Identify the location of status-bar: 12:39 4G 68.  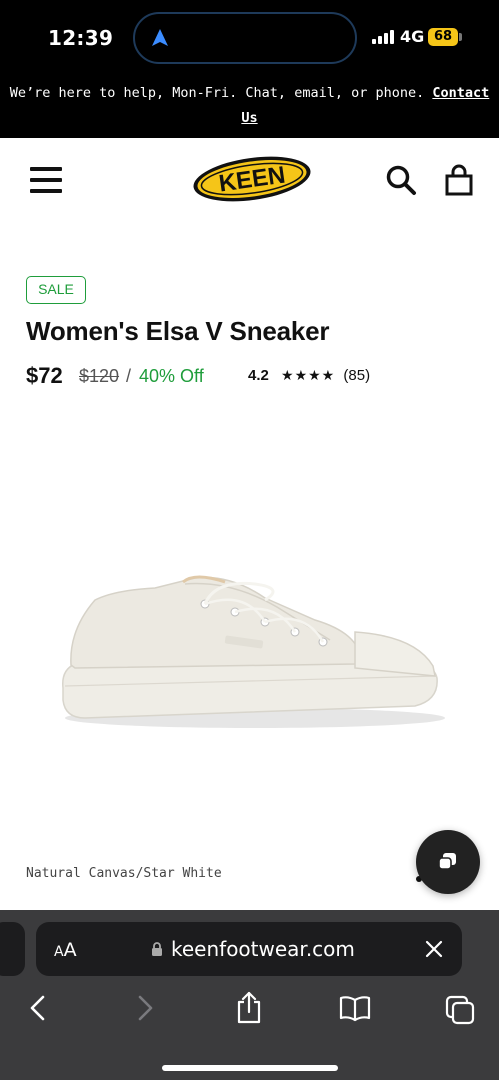
(249, 39).